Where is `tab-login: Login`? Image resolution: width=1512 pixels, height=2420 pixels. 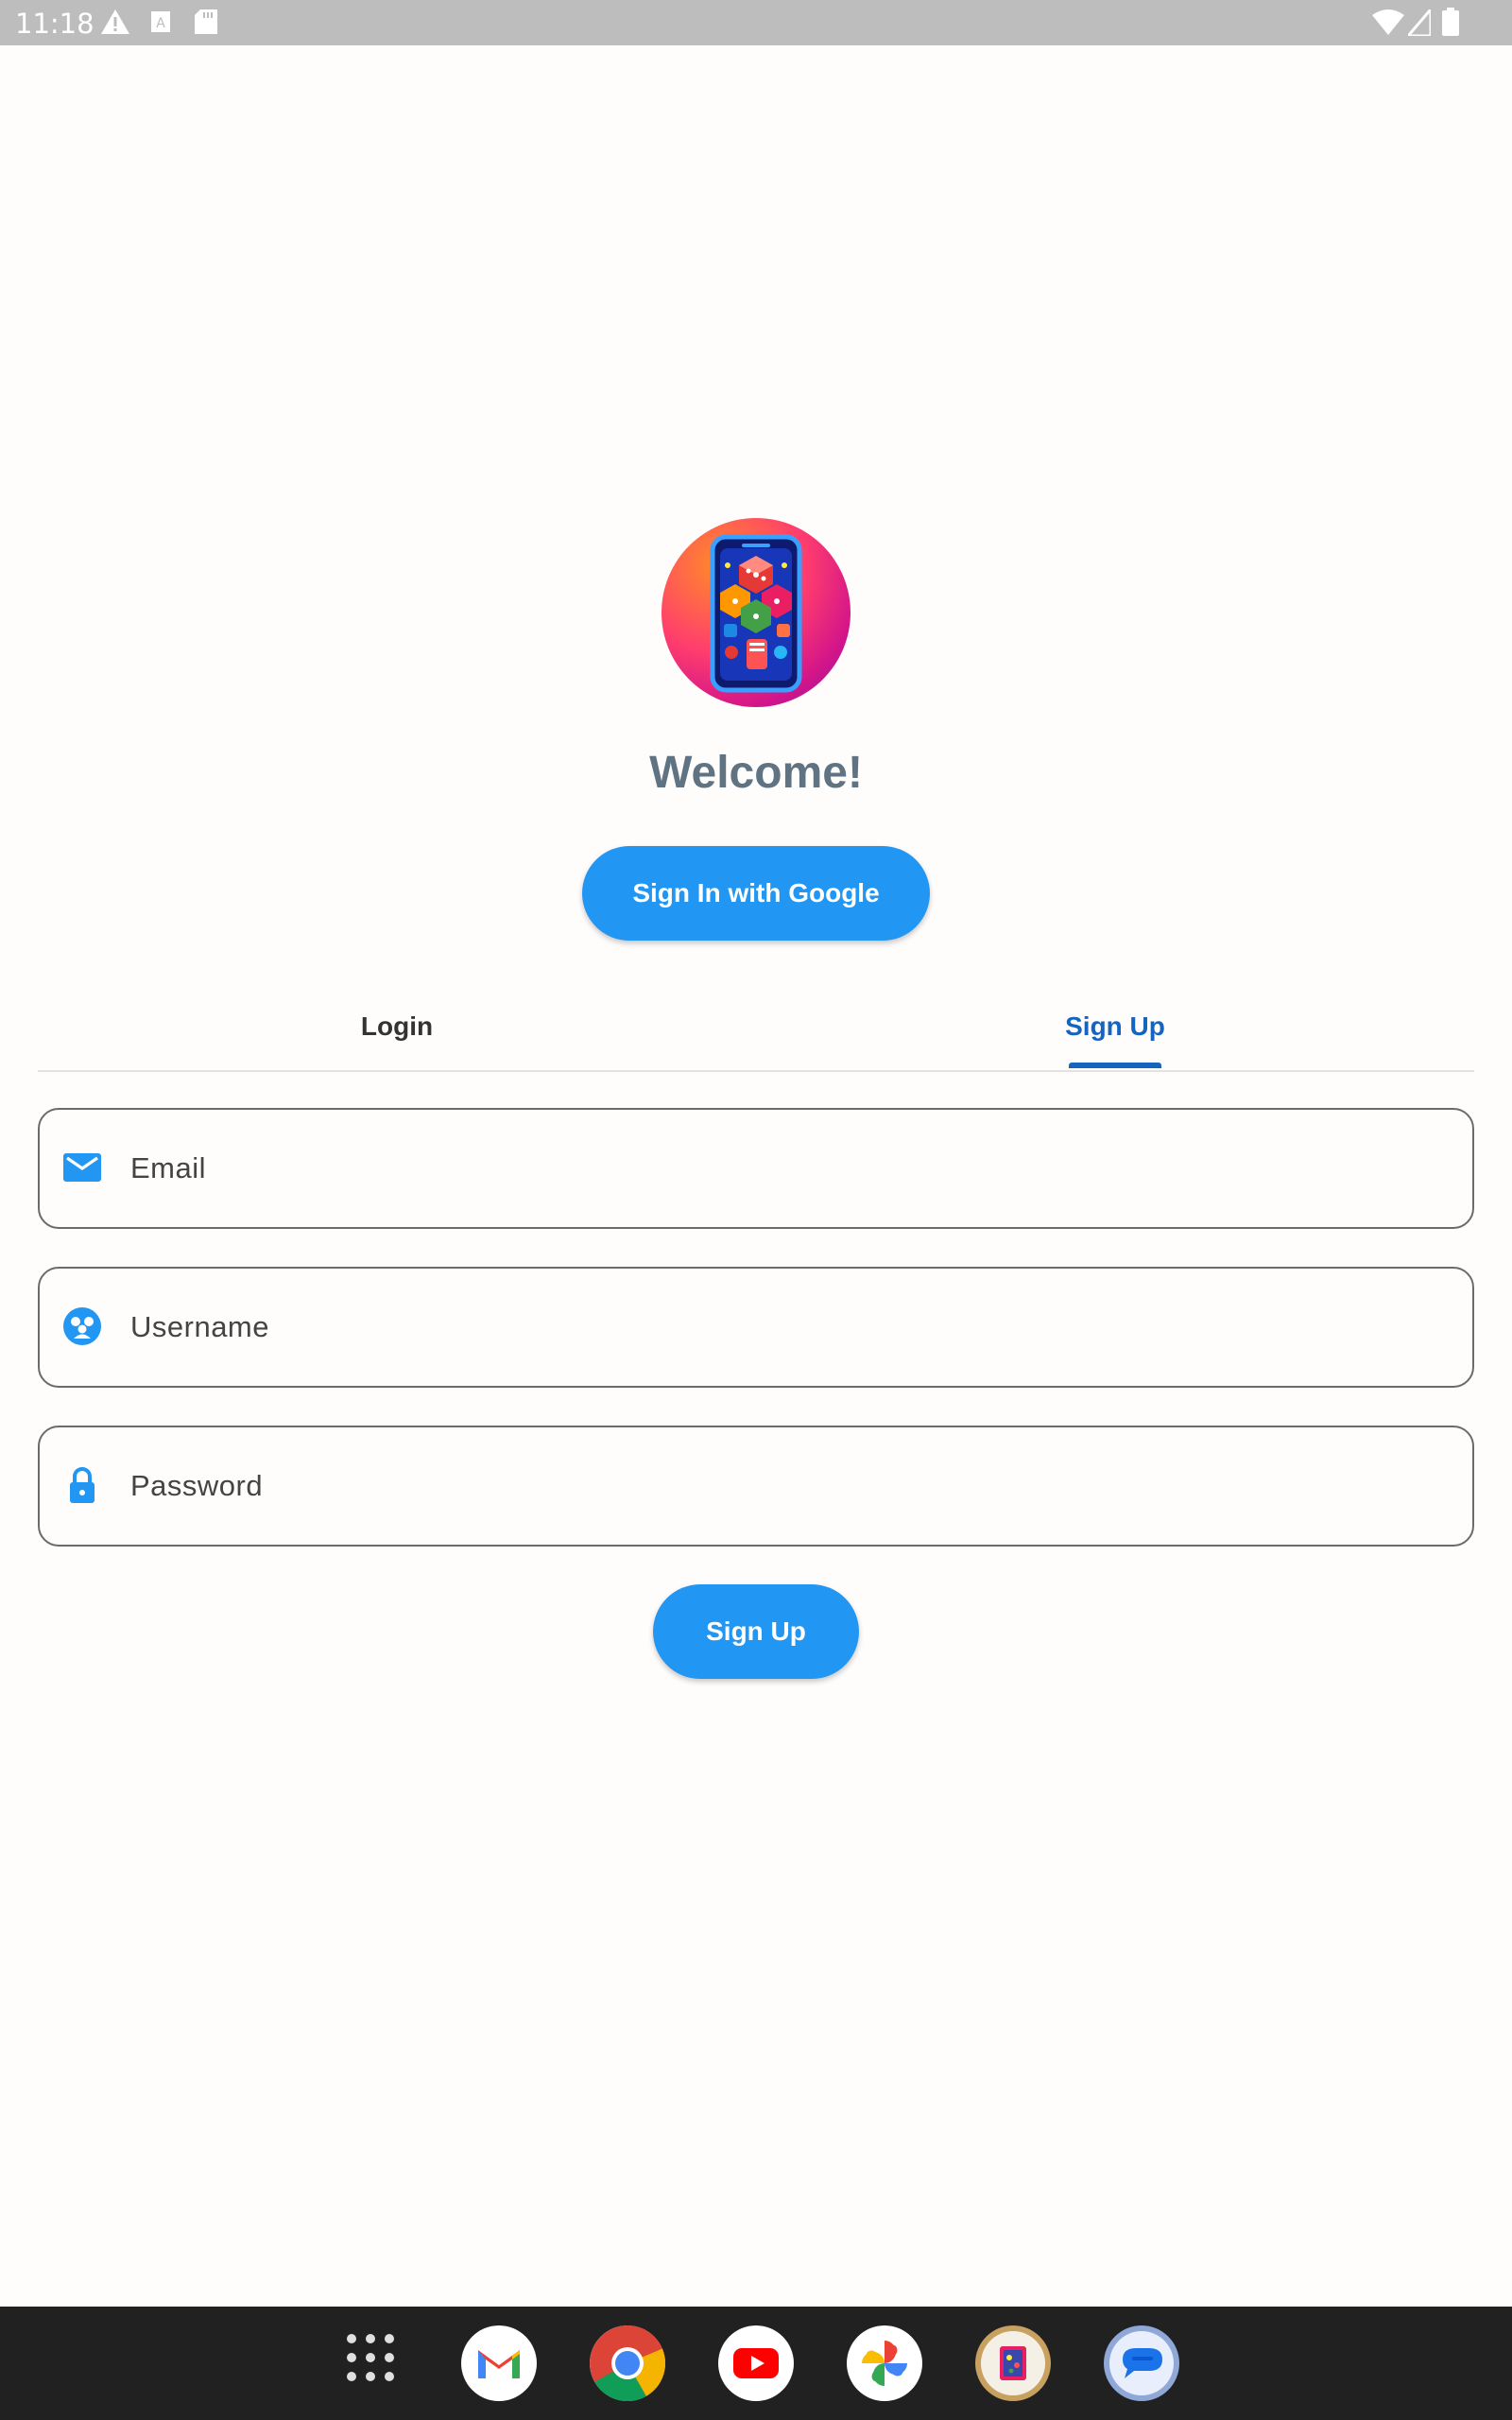
tab-login: Login is located at coordinates (397, 1026).